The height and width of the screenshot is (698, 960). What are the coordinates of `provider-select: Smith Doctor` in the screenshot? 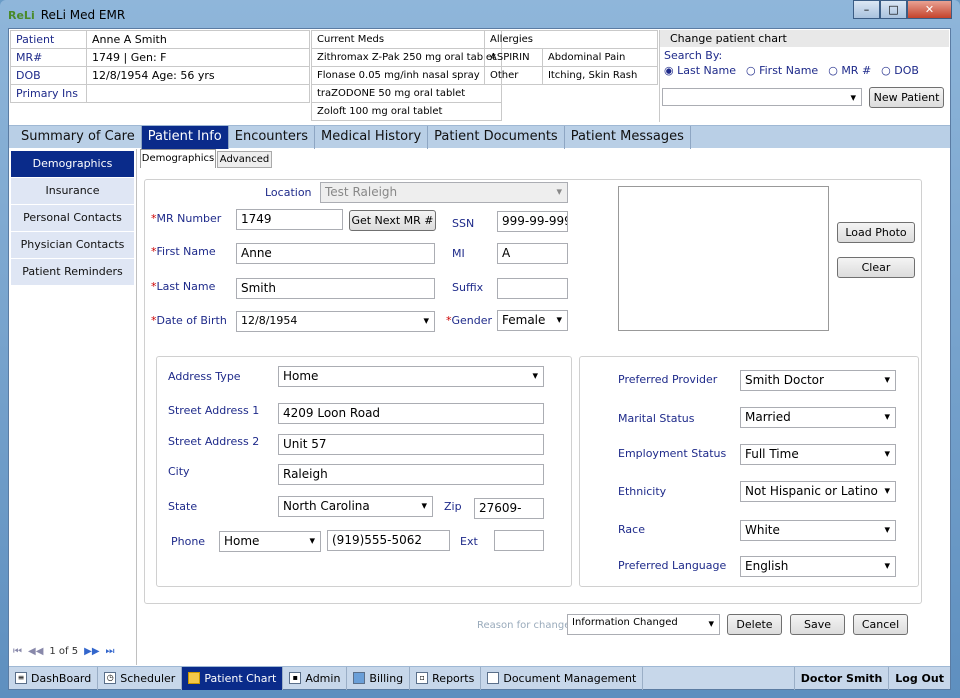 It's located at (818, 380).